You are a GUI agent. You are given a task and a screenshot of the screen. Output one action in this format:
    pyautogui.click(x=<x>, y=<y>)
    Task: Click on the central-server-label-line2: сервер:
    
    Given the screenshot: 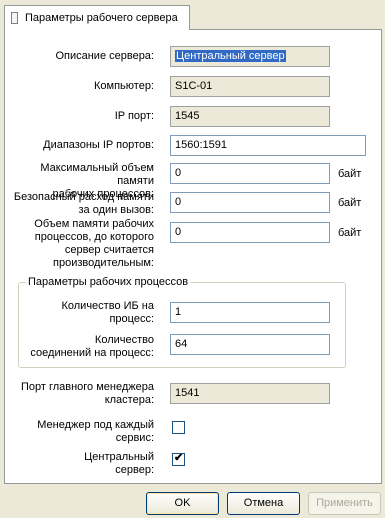 What is the action you would take?
    pyautogui.click(x=134, y=470)
    